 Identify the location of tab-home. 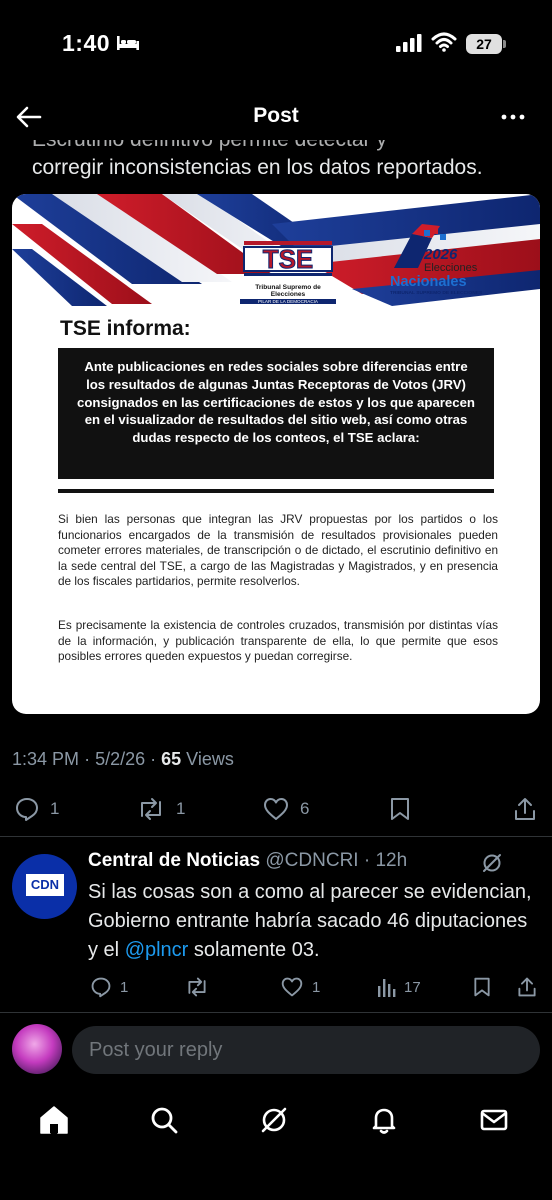
(54, 1120).